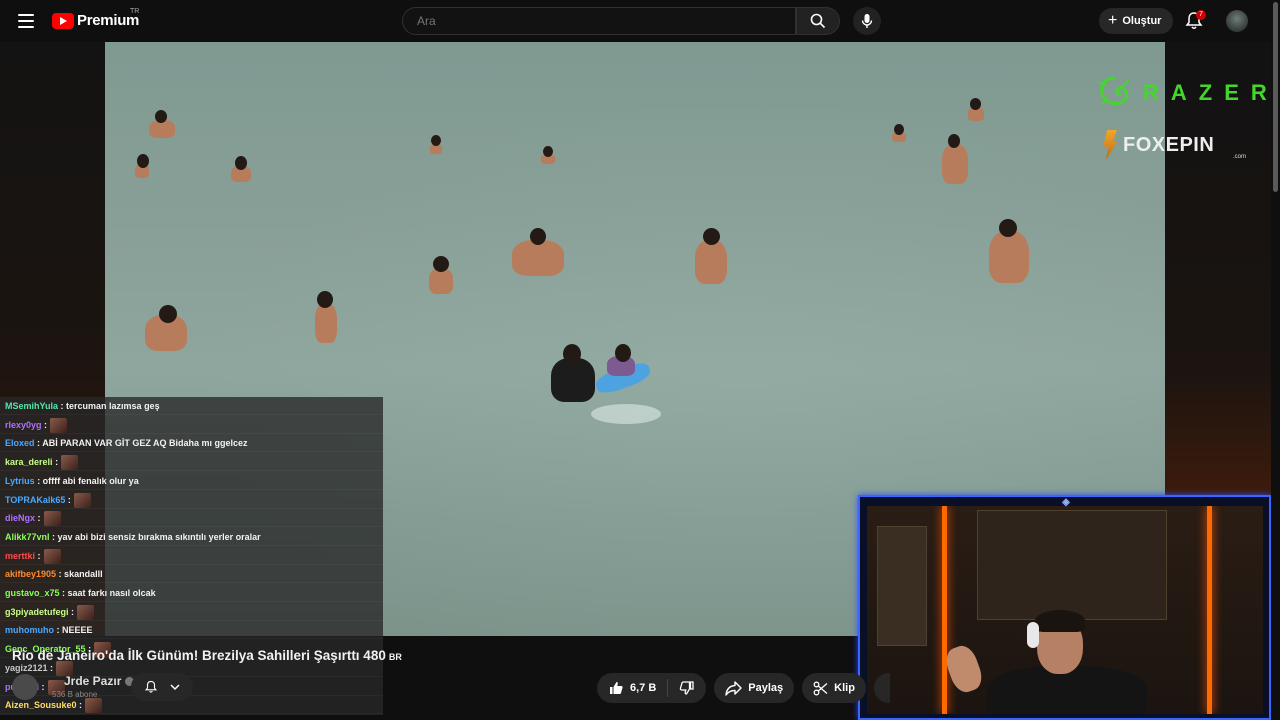 Image resolution: width=1280 pixels, height=720 pixels. What do you see at coordinates (74, 630) in the screenshot?
I see `chat-text: : NEEEE` at bounding box center [74, 630].